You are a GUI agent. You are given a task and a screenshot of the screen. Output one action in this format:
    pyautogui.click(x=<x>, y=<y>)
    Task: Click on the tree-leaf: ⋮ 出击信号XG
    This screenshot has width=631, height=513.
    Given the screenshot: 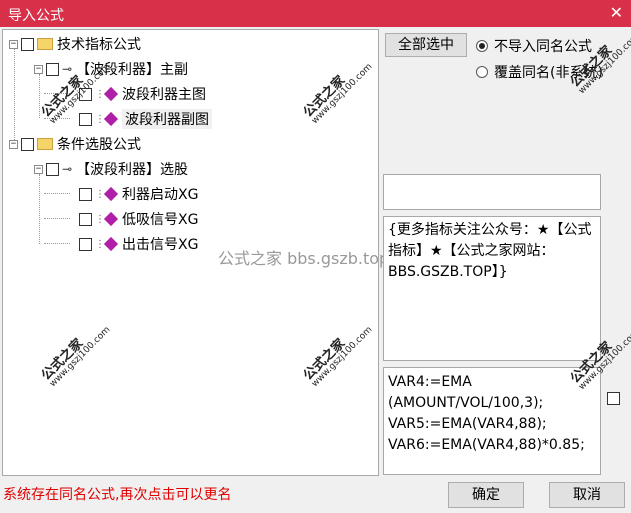 What is the action you would take?
    pyautogui.click(x=138, y=244)
    